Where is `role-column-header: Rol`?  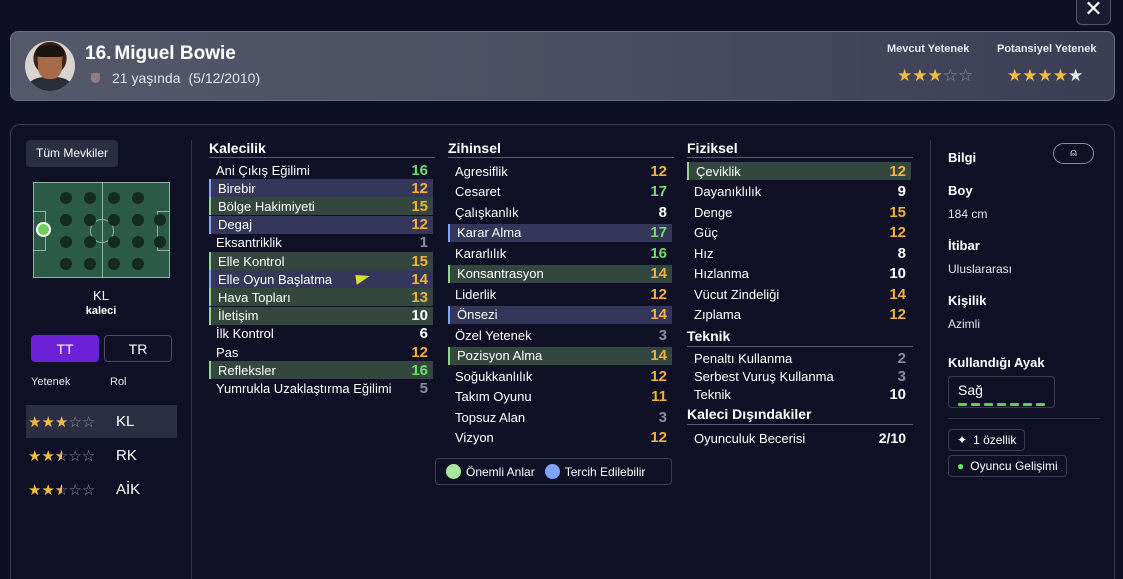
role-column-header: Rol is located at coordinates (118, 382).